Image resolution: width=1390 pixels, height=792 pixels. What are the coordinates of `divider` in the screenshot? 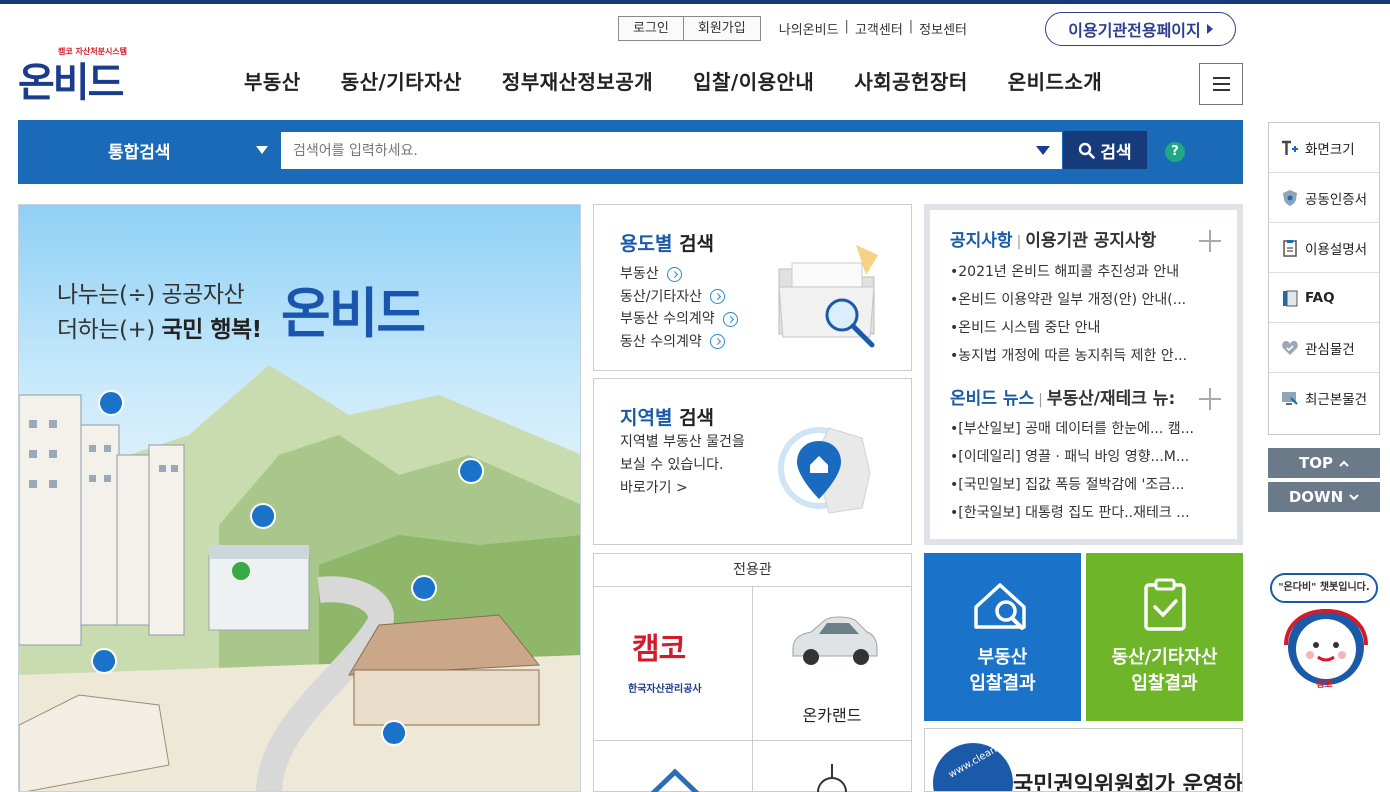 It's located at (752, 740).